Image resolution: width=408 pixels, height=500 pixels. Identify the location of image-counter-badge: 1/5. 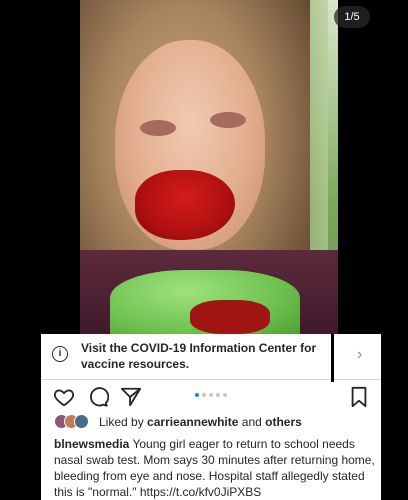
(352, 17).